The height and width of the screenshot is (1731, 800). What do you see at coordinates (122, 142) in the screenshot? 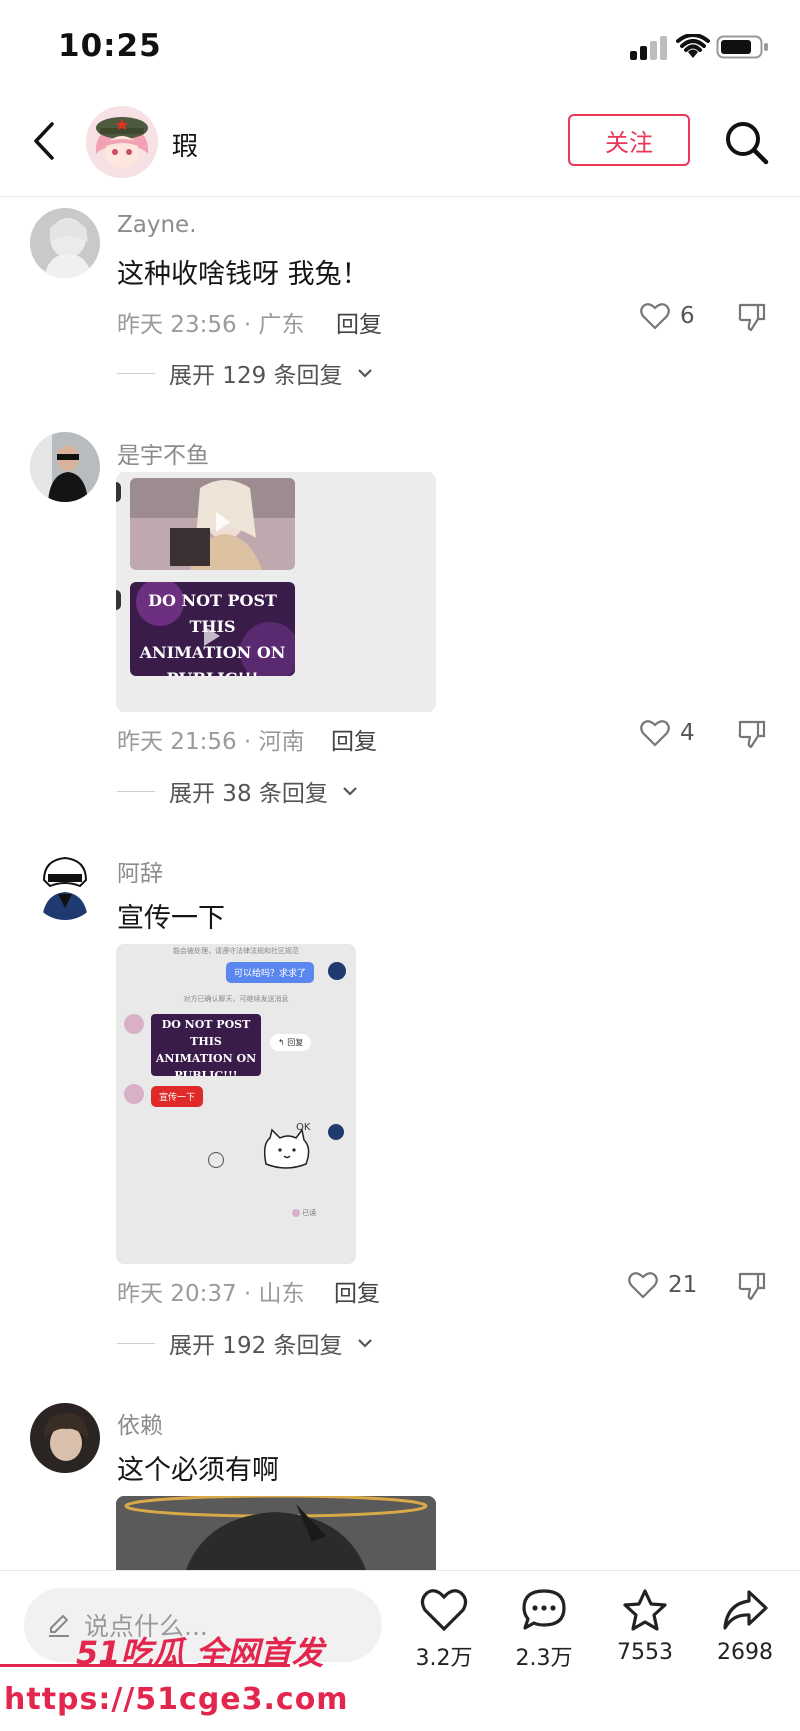
I see `header-avatar` at bounding box center [122, 142].